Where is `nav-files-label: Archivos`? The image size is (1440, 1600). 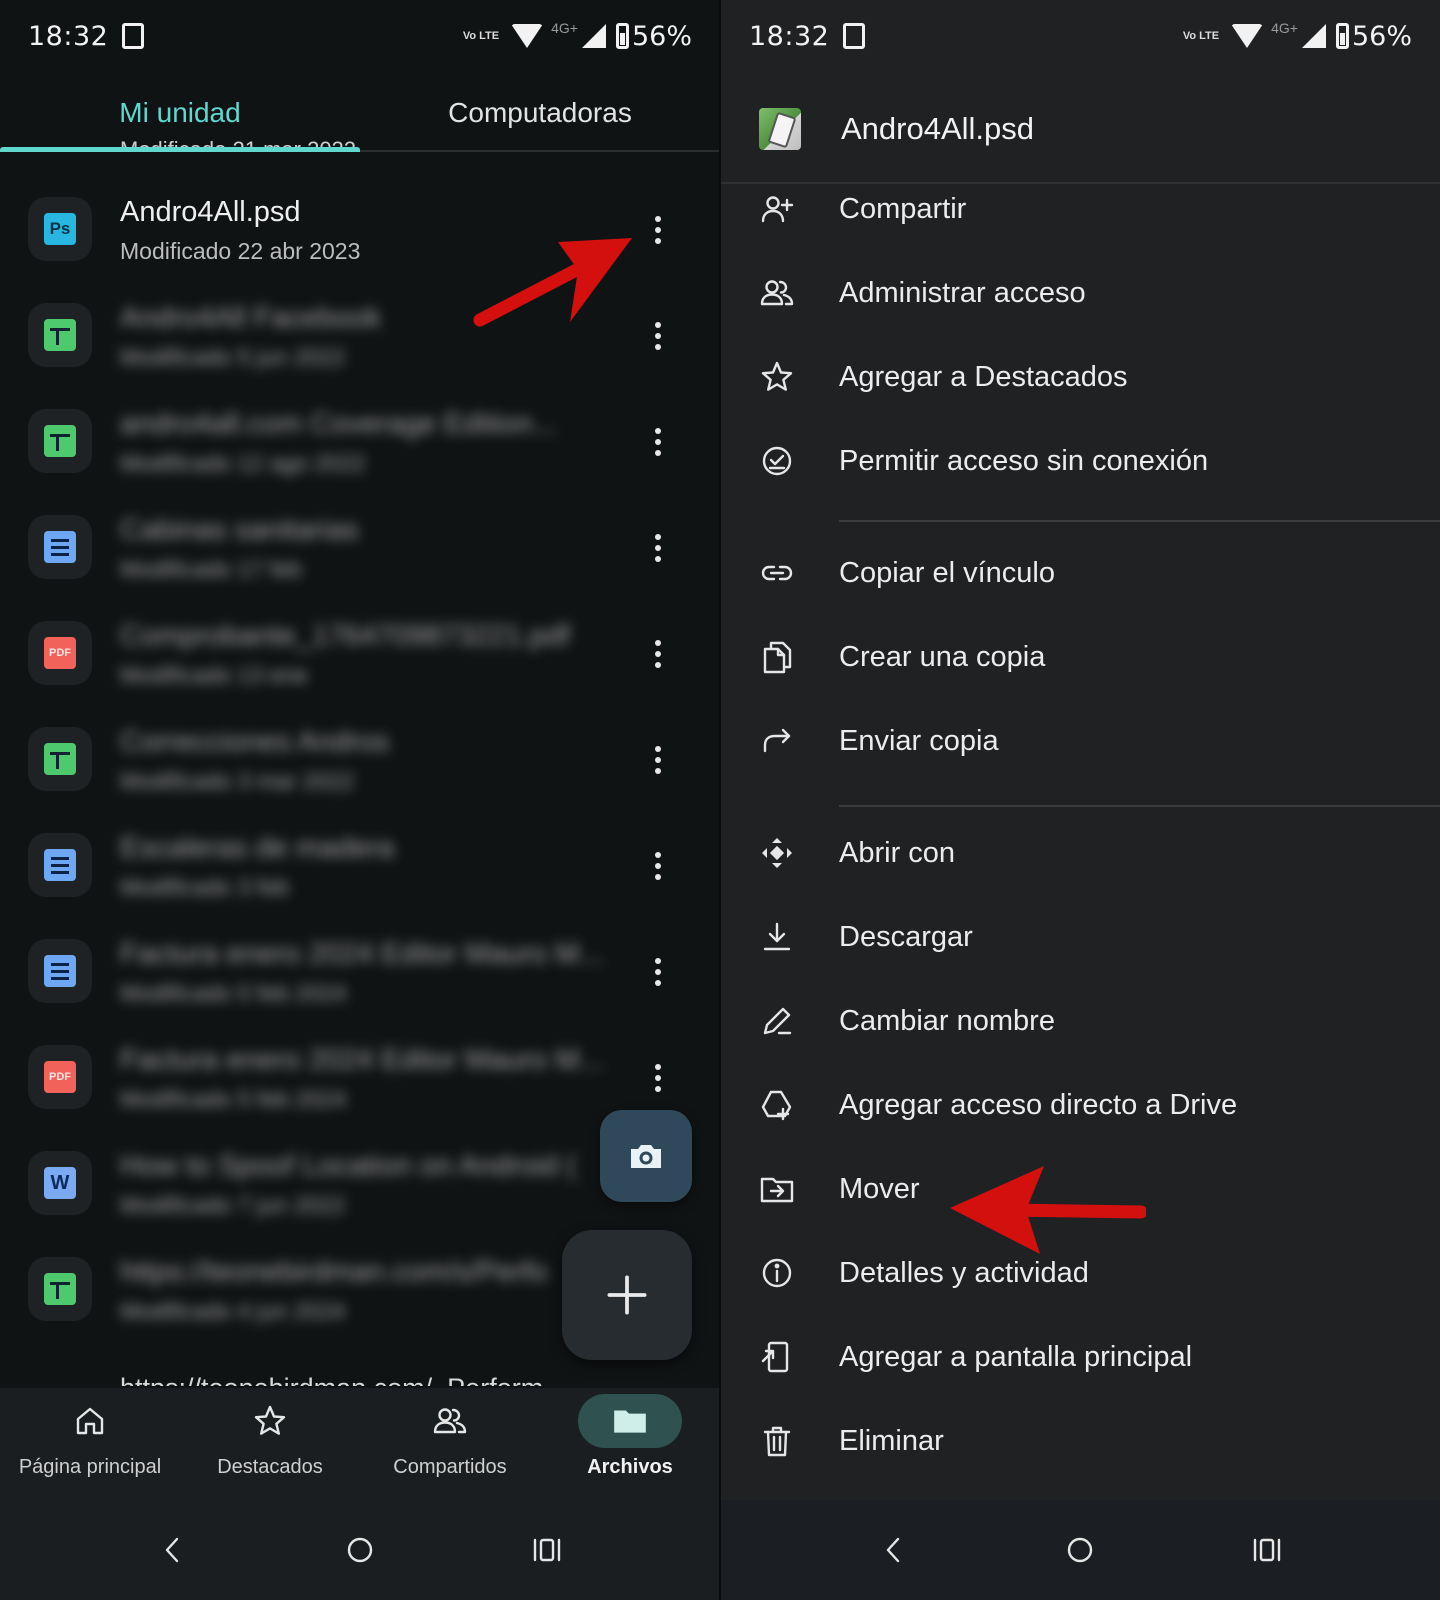
nav-files-label: Archivos is located at coordinates (630, 1467).